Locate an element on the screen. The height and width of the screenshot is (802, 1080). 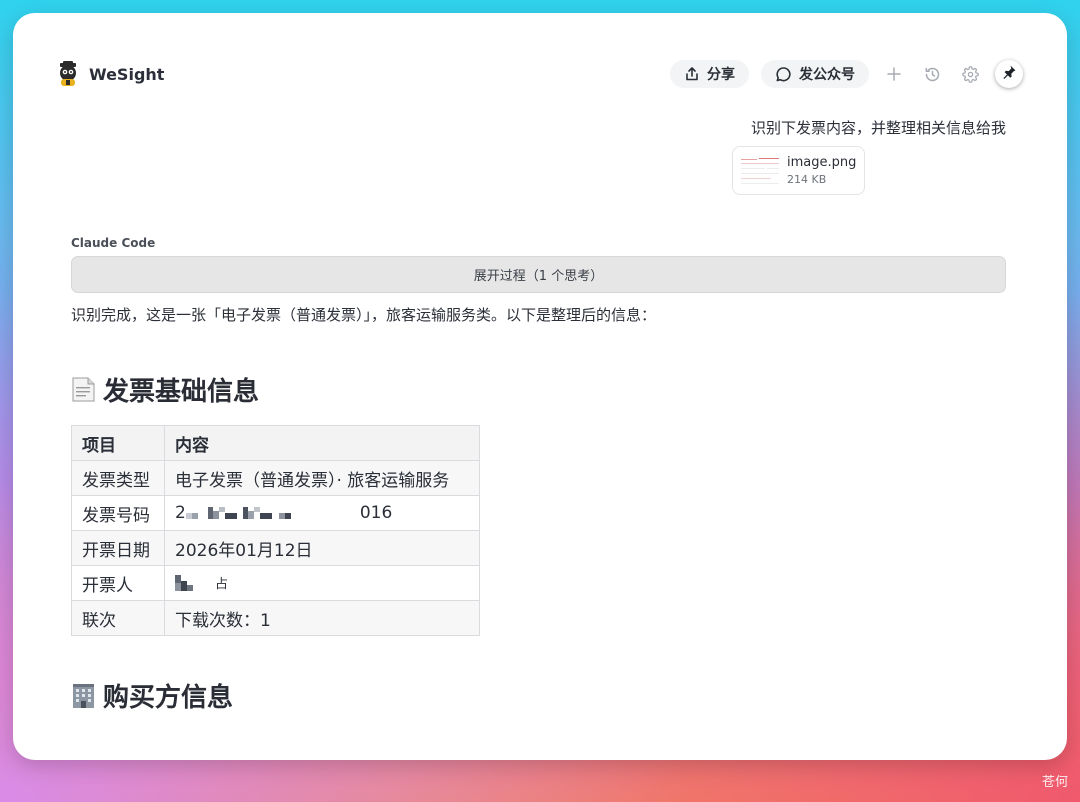
publish-official-account-button: 发公众号 is located at coordinates (815, 74).